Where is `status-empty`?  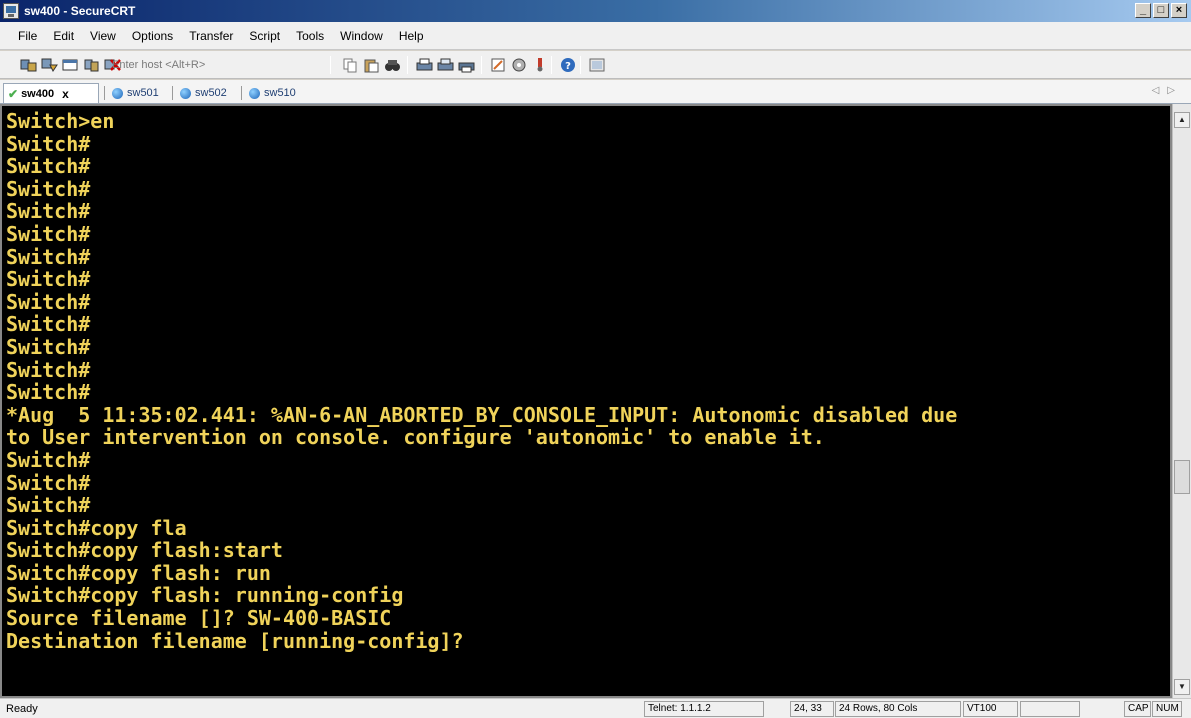
status-empty is located at coordinates (1050, 709).